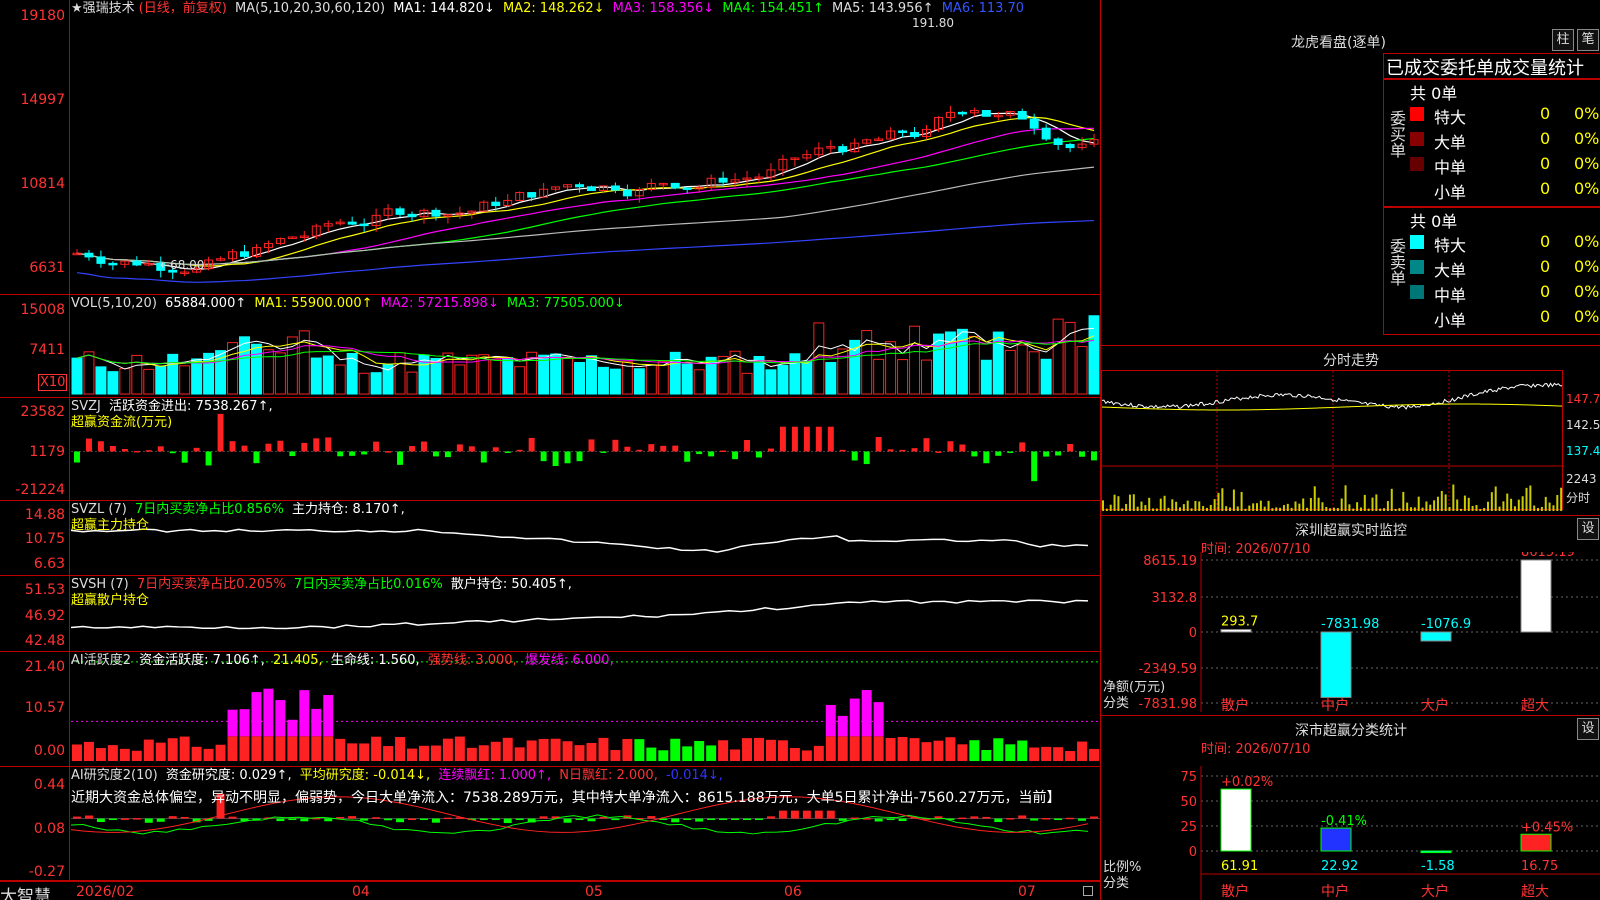 This screenshot has height=900, width=1600. I want to click on lock-icon, so click(1088, 891).